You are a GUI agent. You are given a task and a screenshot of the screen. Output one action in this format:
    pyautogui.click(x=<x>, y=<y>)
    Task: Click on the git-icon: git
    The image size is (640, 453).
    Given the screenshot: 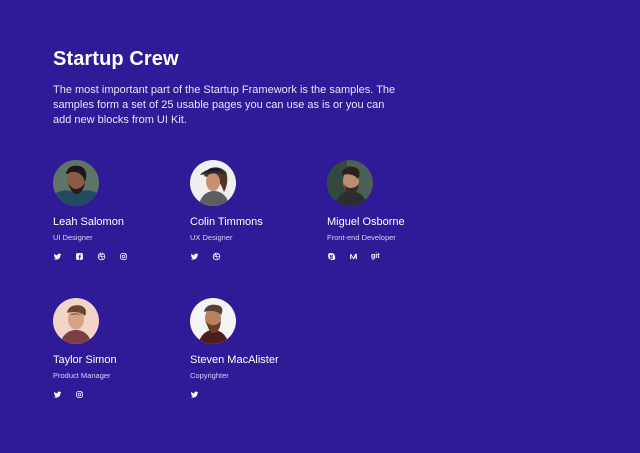 What is the action you would take?
    pyautogui.click(x=375, y=256)
    